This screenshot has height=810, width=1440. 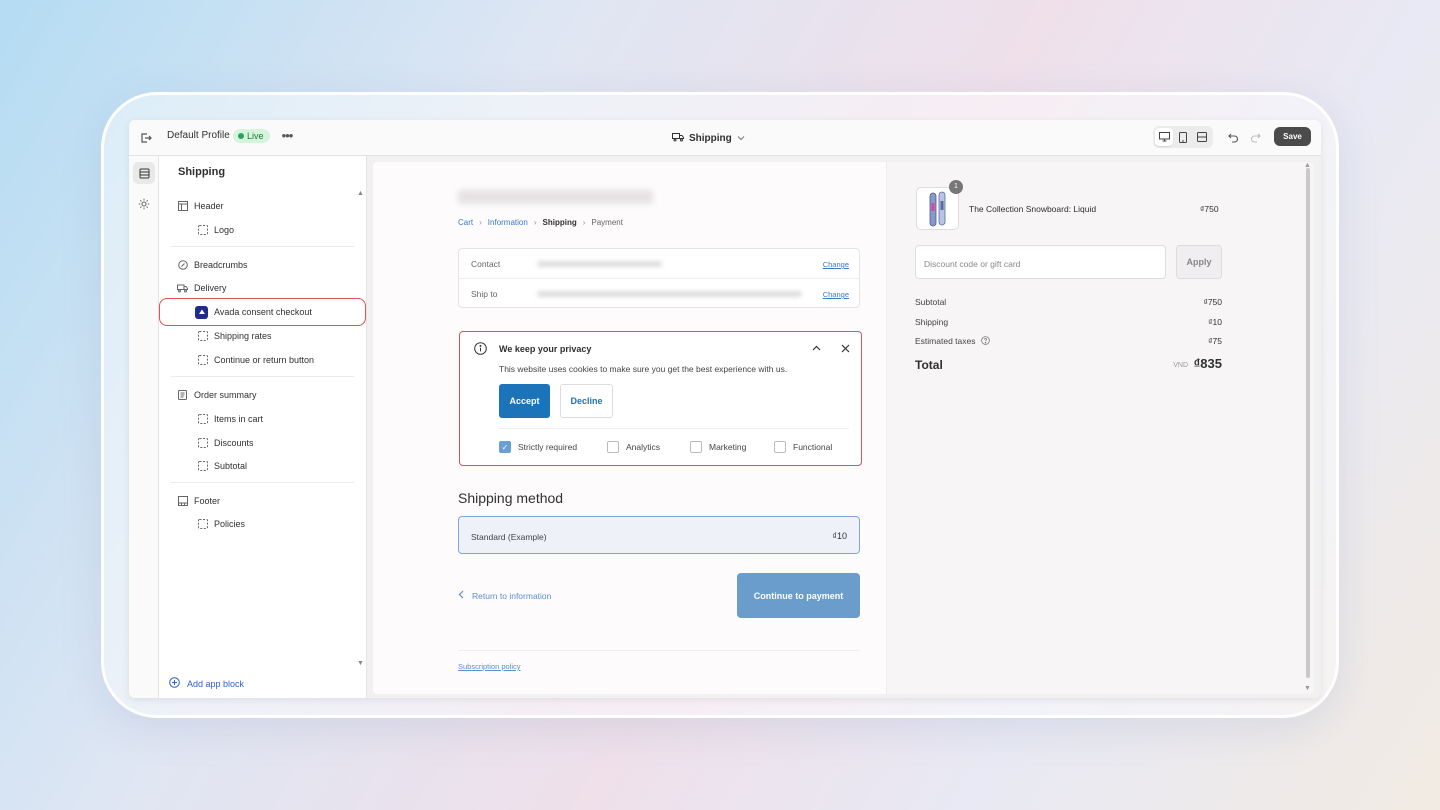 I want to click on checkbox-box, so click(x=696, y=447).